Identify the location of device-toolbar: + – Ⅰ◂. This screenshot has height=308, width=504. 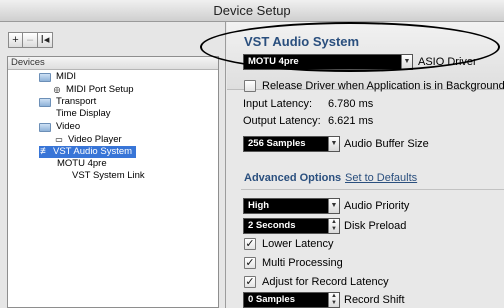
(30, 40).